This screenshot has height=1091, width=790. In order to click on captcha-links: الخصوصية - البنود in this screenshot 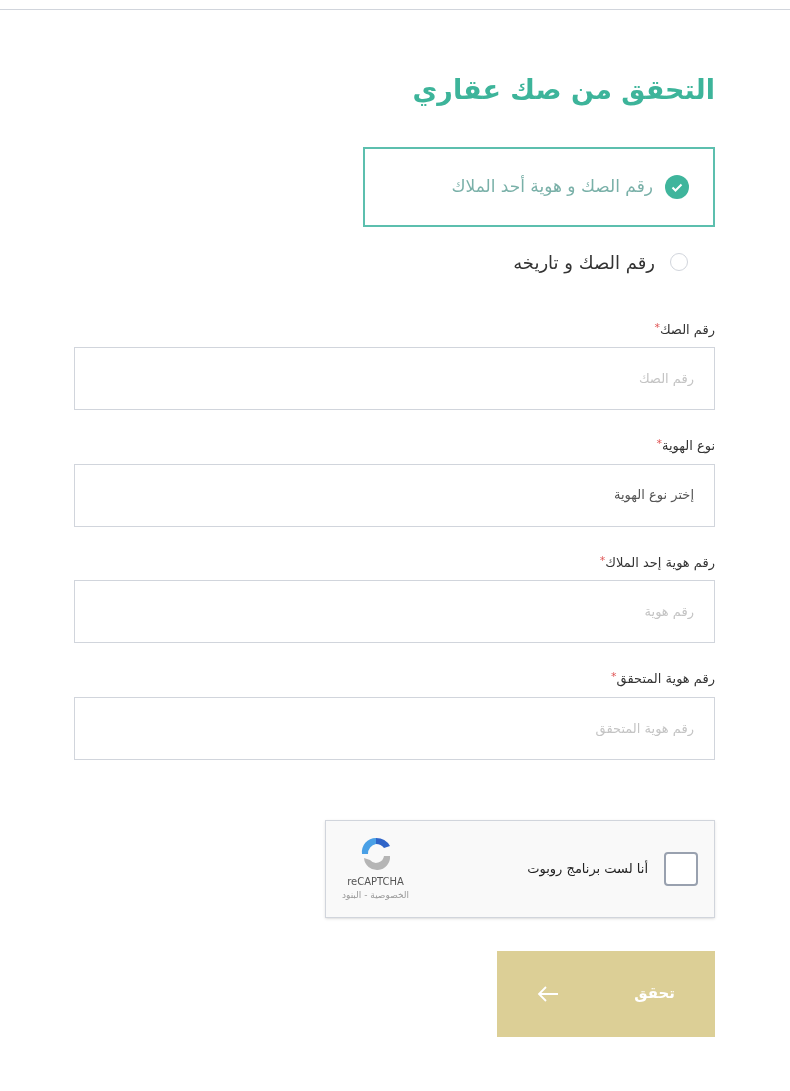, I will do `click(375, 896)`.